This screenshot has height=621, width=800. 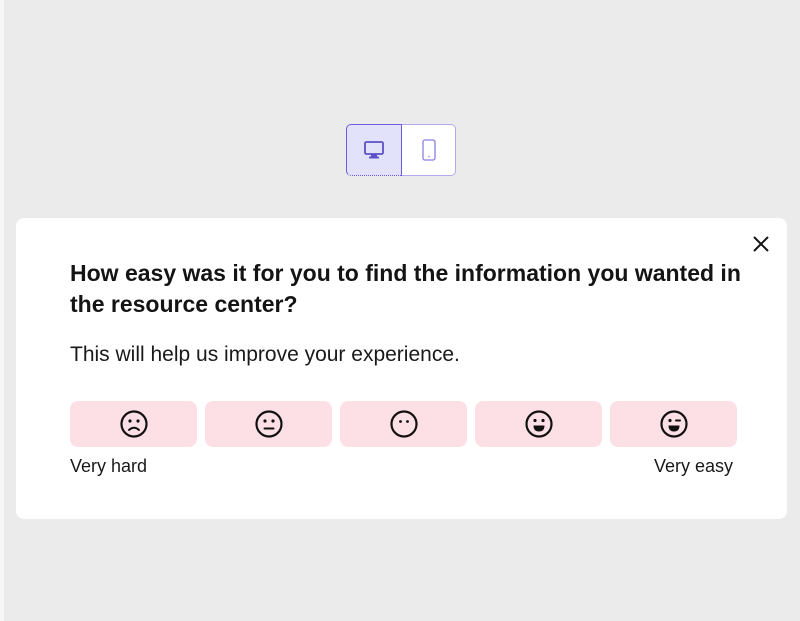 What do you see at coordinates (693, 466) in the screenshot?
I see `scale-max-label: Very easy` at bounding box center [693, 466].